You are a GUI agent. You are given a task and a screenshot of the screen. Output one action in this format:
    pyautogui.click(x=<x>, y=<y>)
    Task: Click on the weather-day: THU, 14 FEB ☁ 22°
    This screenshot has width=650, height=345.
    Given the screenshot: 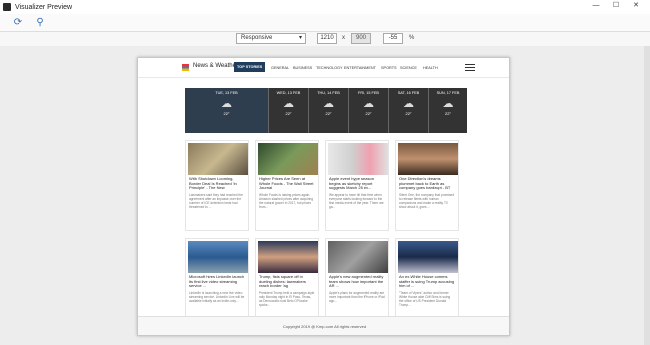 What is the action you would take?
    pyautogui.click(x=329, y=110)
    